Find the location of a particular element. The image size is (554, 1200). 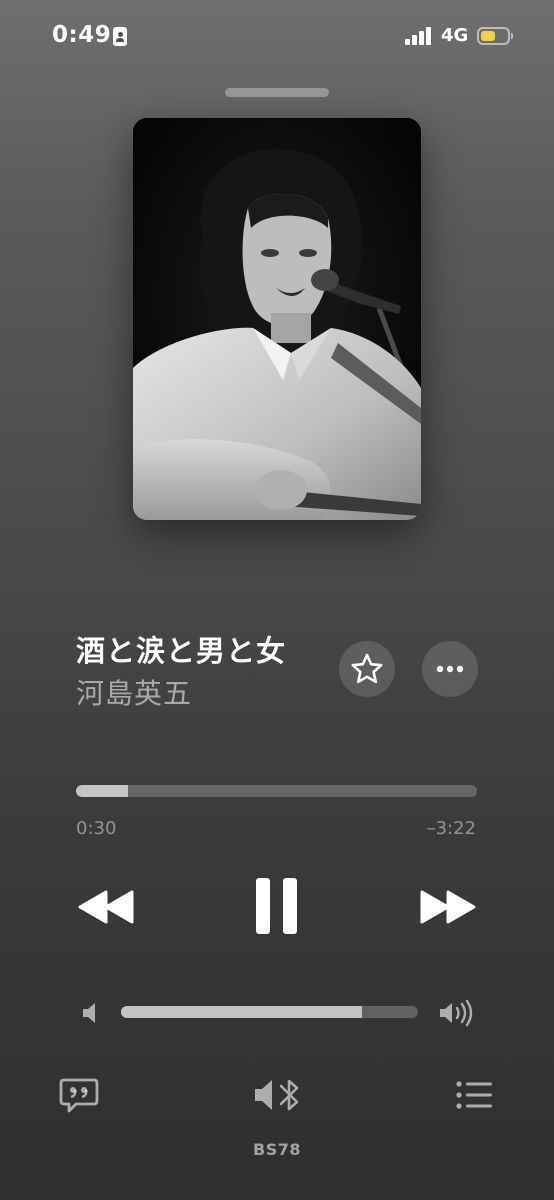

rewind-button is located at coordinates (107, 907).